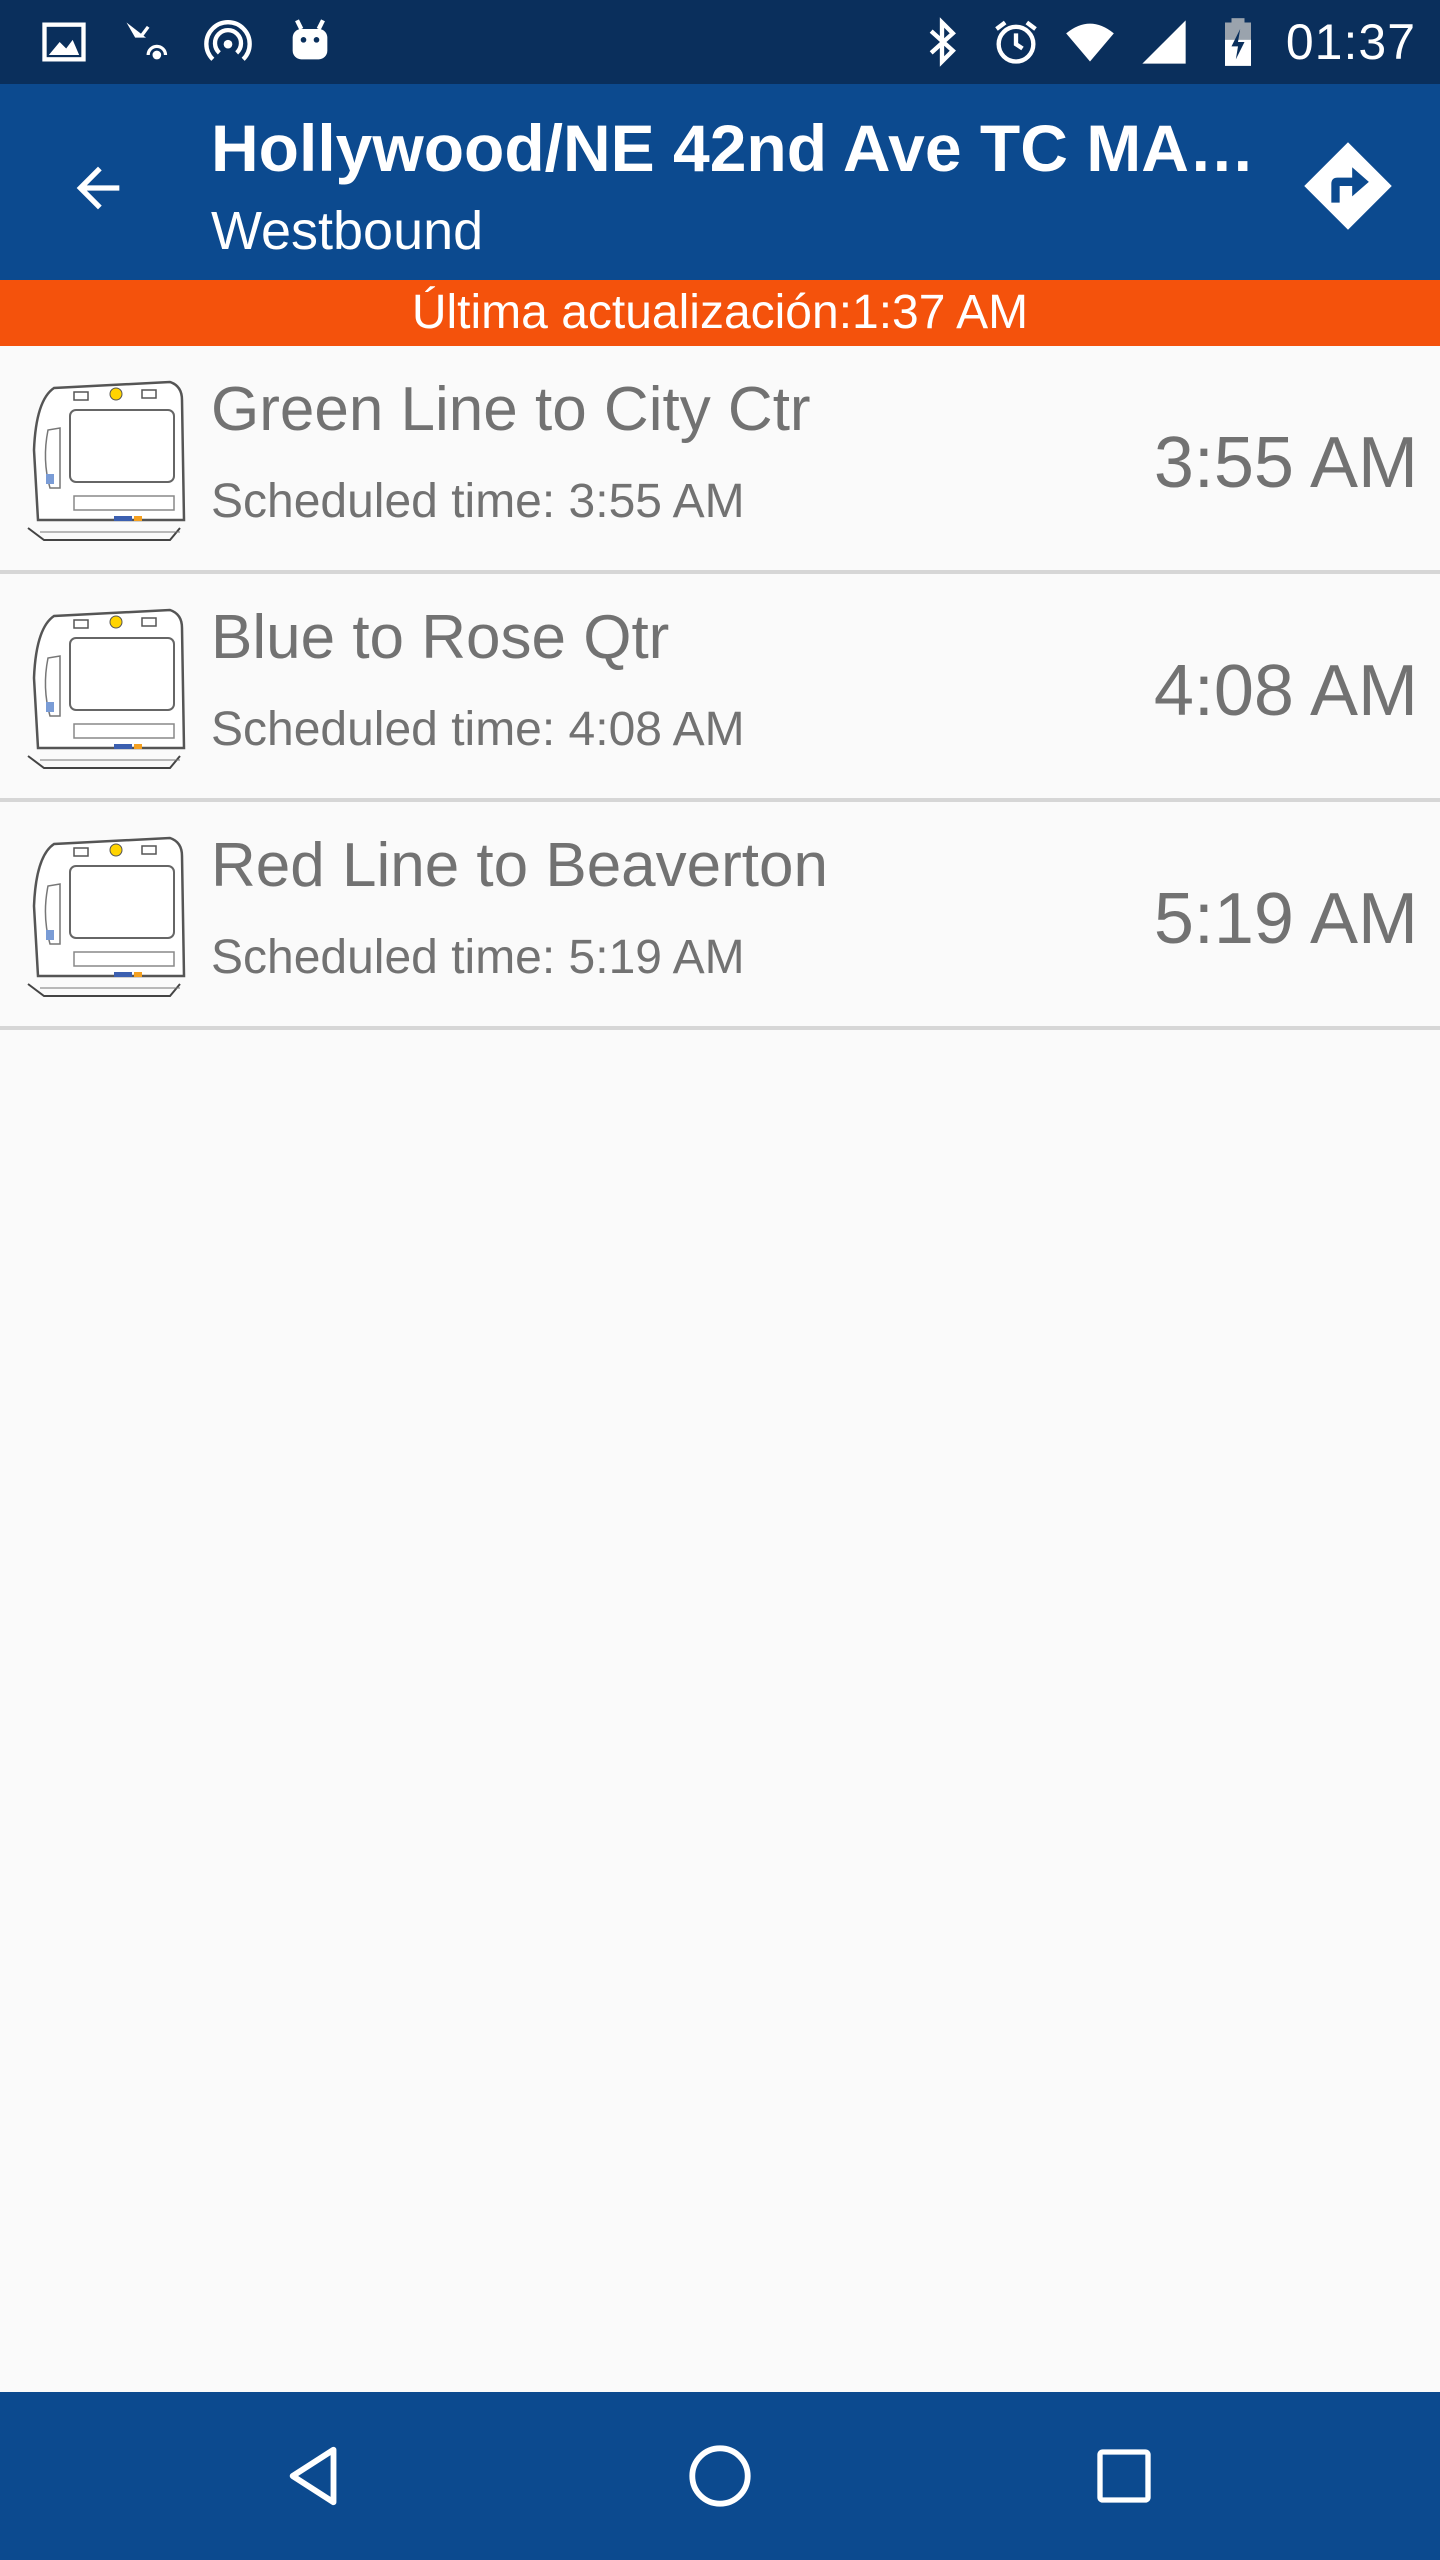 Image resolution: width=1440 pixels, height=2560 pixels. I want to click on nav-recents-icon, so click(1124, 2476).